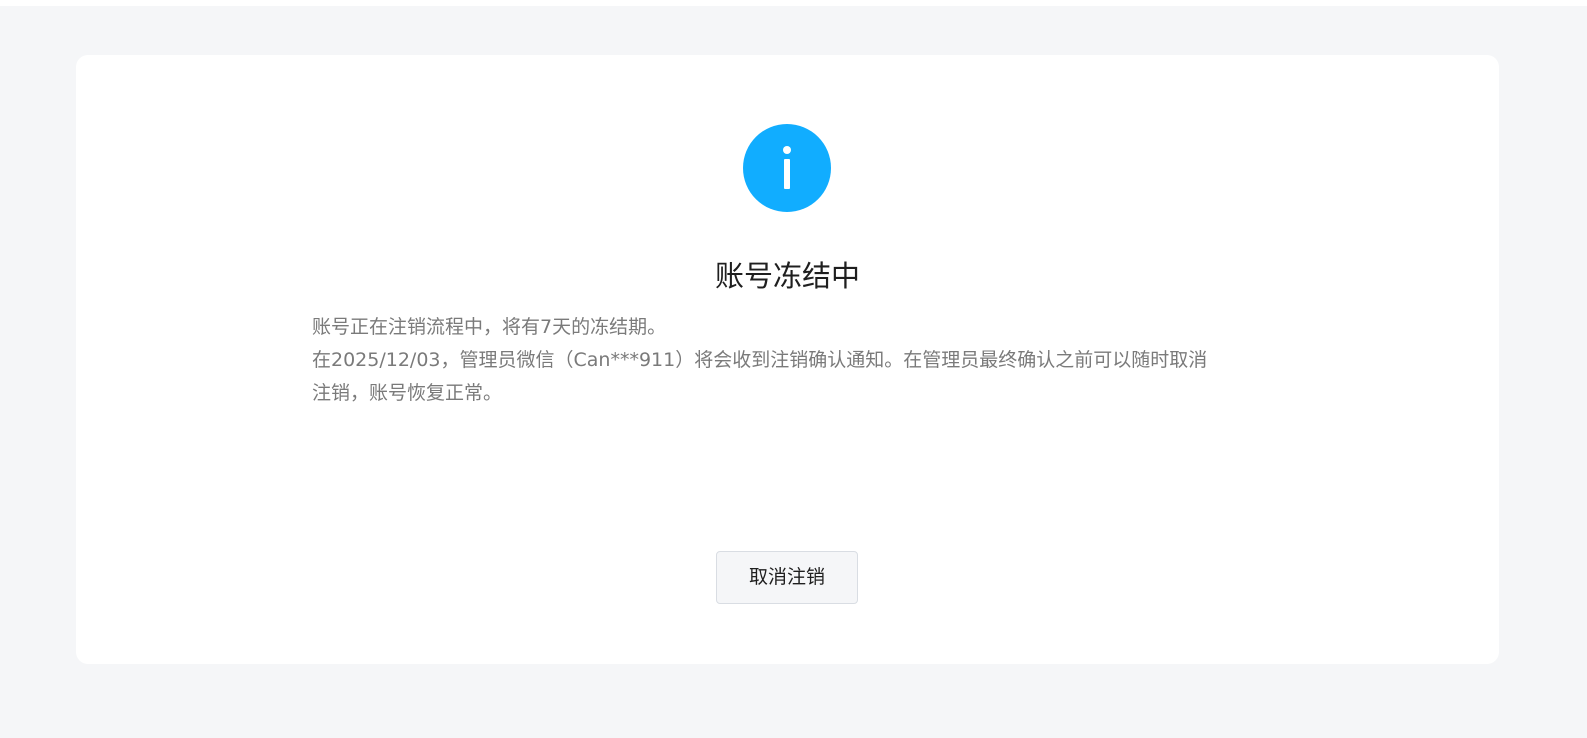 This screenshot has width=1587, height=738. Describe the element at coordinates (787, 168) in the screenshot. I see `info-icon` at that location.